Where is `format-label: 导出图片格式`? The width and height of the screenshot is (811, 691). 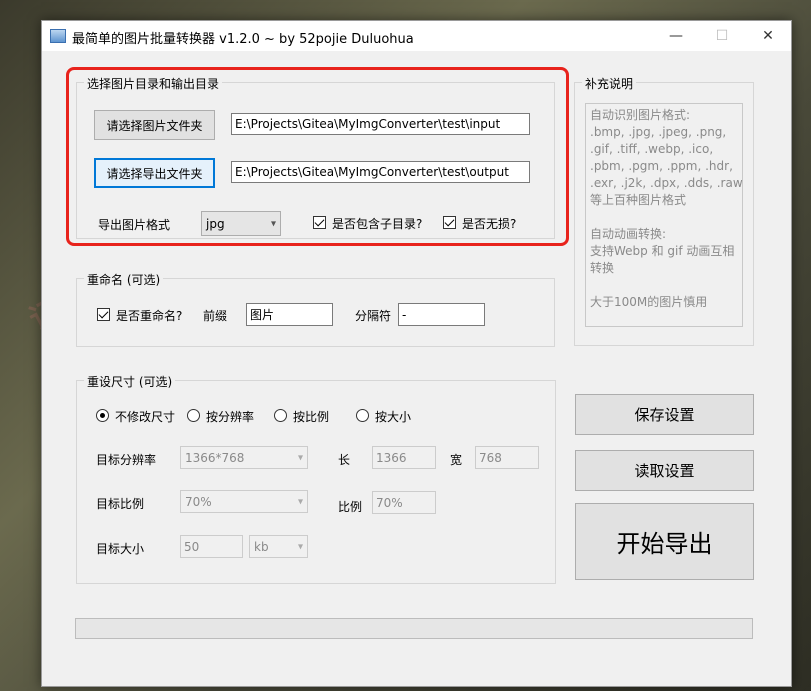 format-label: 导出图片格式 is located at coordinates (134, 225).